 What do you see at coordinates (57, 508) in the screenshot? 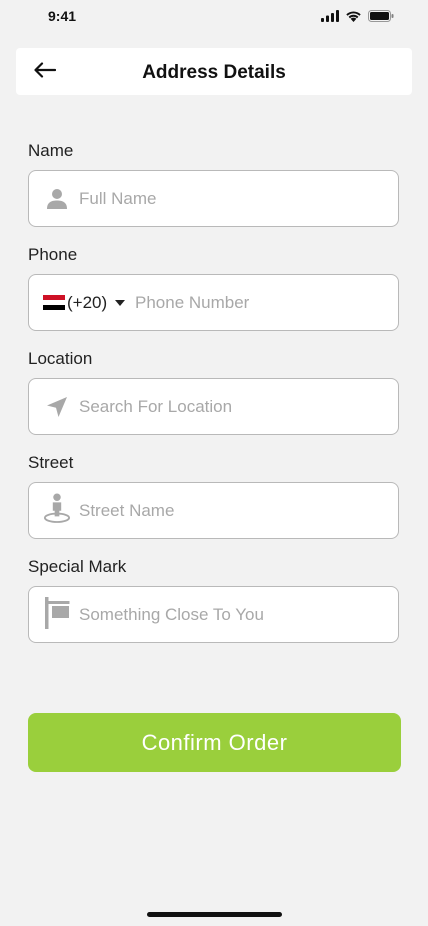
I see `street-view-icon` at bounding box center [57, 508].